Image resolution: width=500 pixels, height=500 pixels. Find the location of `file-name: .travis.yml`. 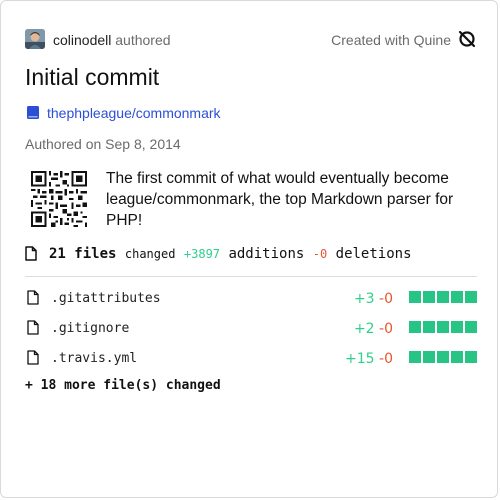

file-name: .travis.yml is located at coordinates (94, 359).